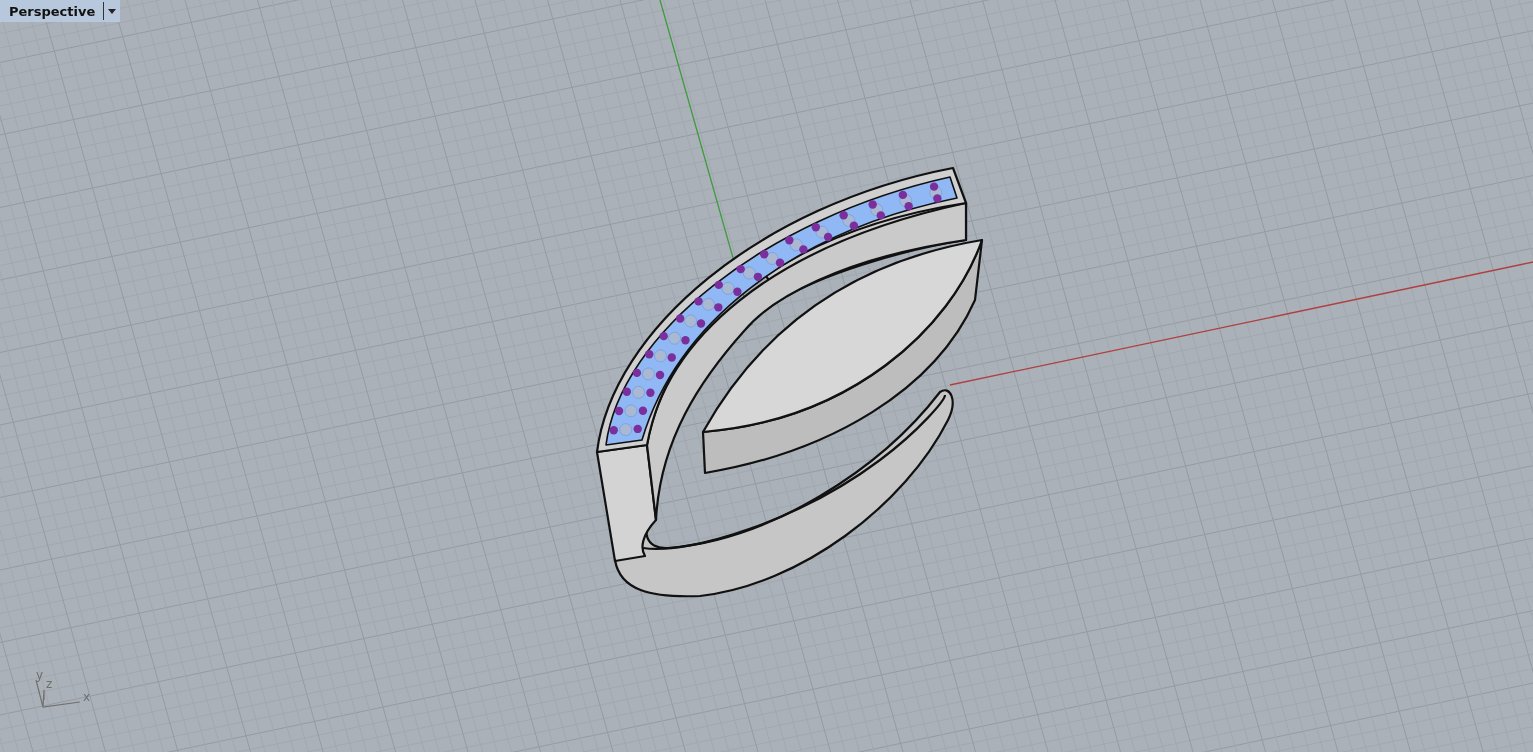  What do you see at coordinates (40, 675) in the screenshot?
I see `axis-label: y` at bounding box center [40, 675].